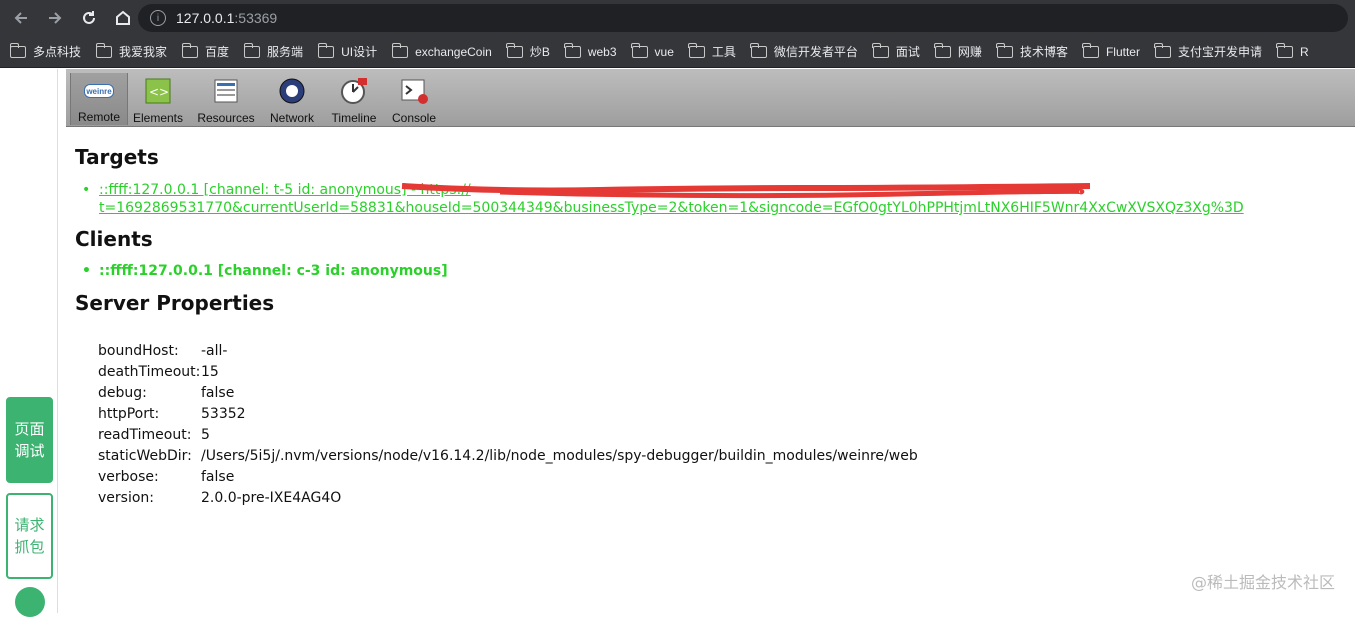 The width and height of the screenshot is (1355, 617). Describe the element at coordinates (908, 51) in the screenshot. I see `bookmark-label: 面试` at that location.